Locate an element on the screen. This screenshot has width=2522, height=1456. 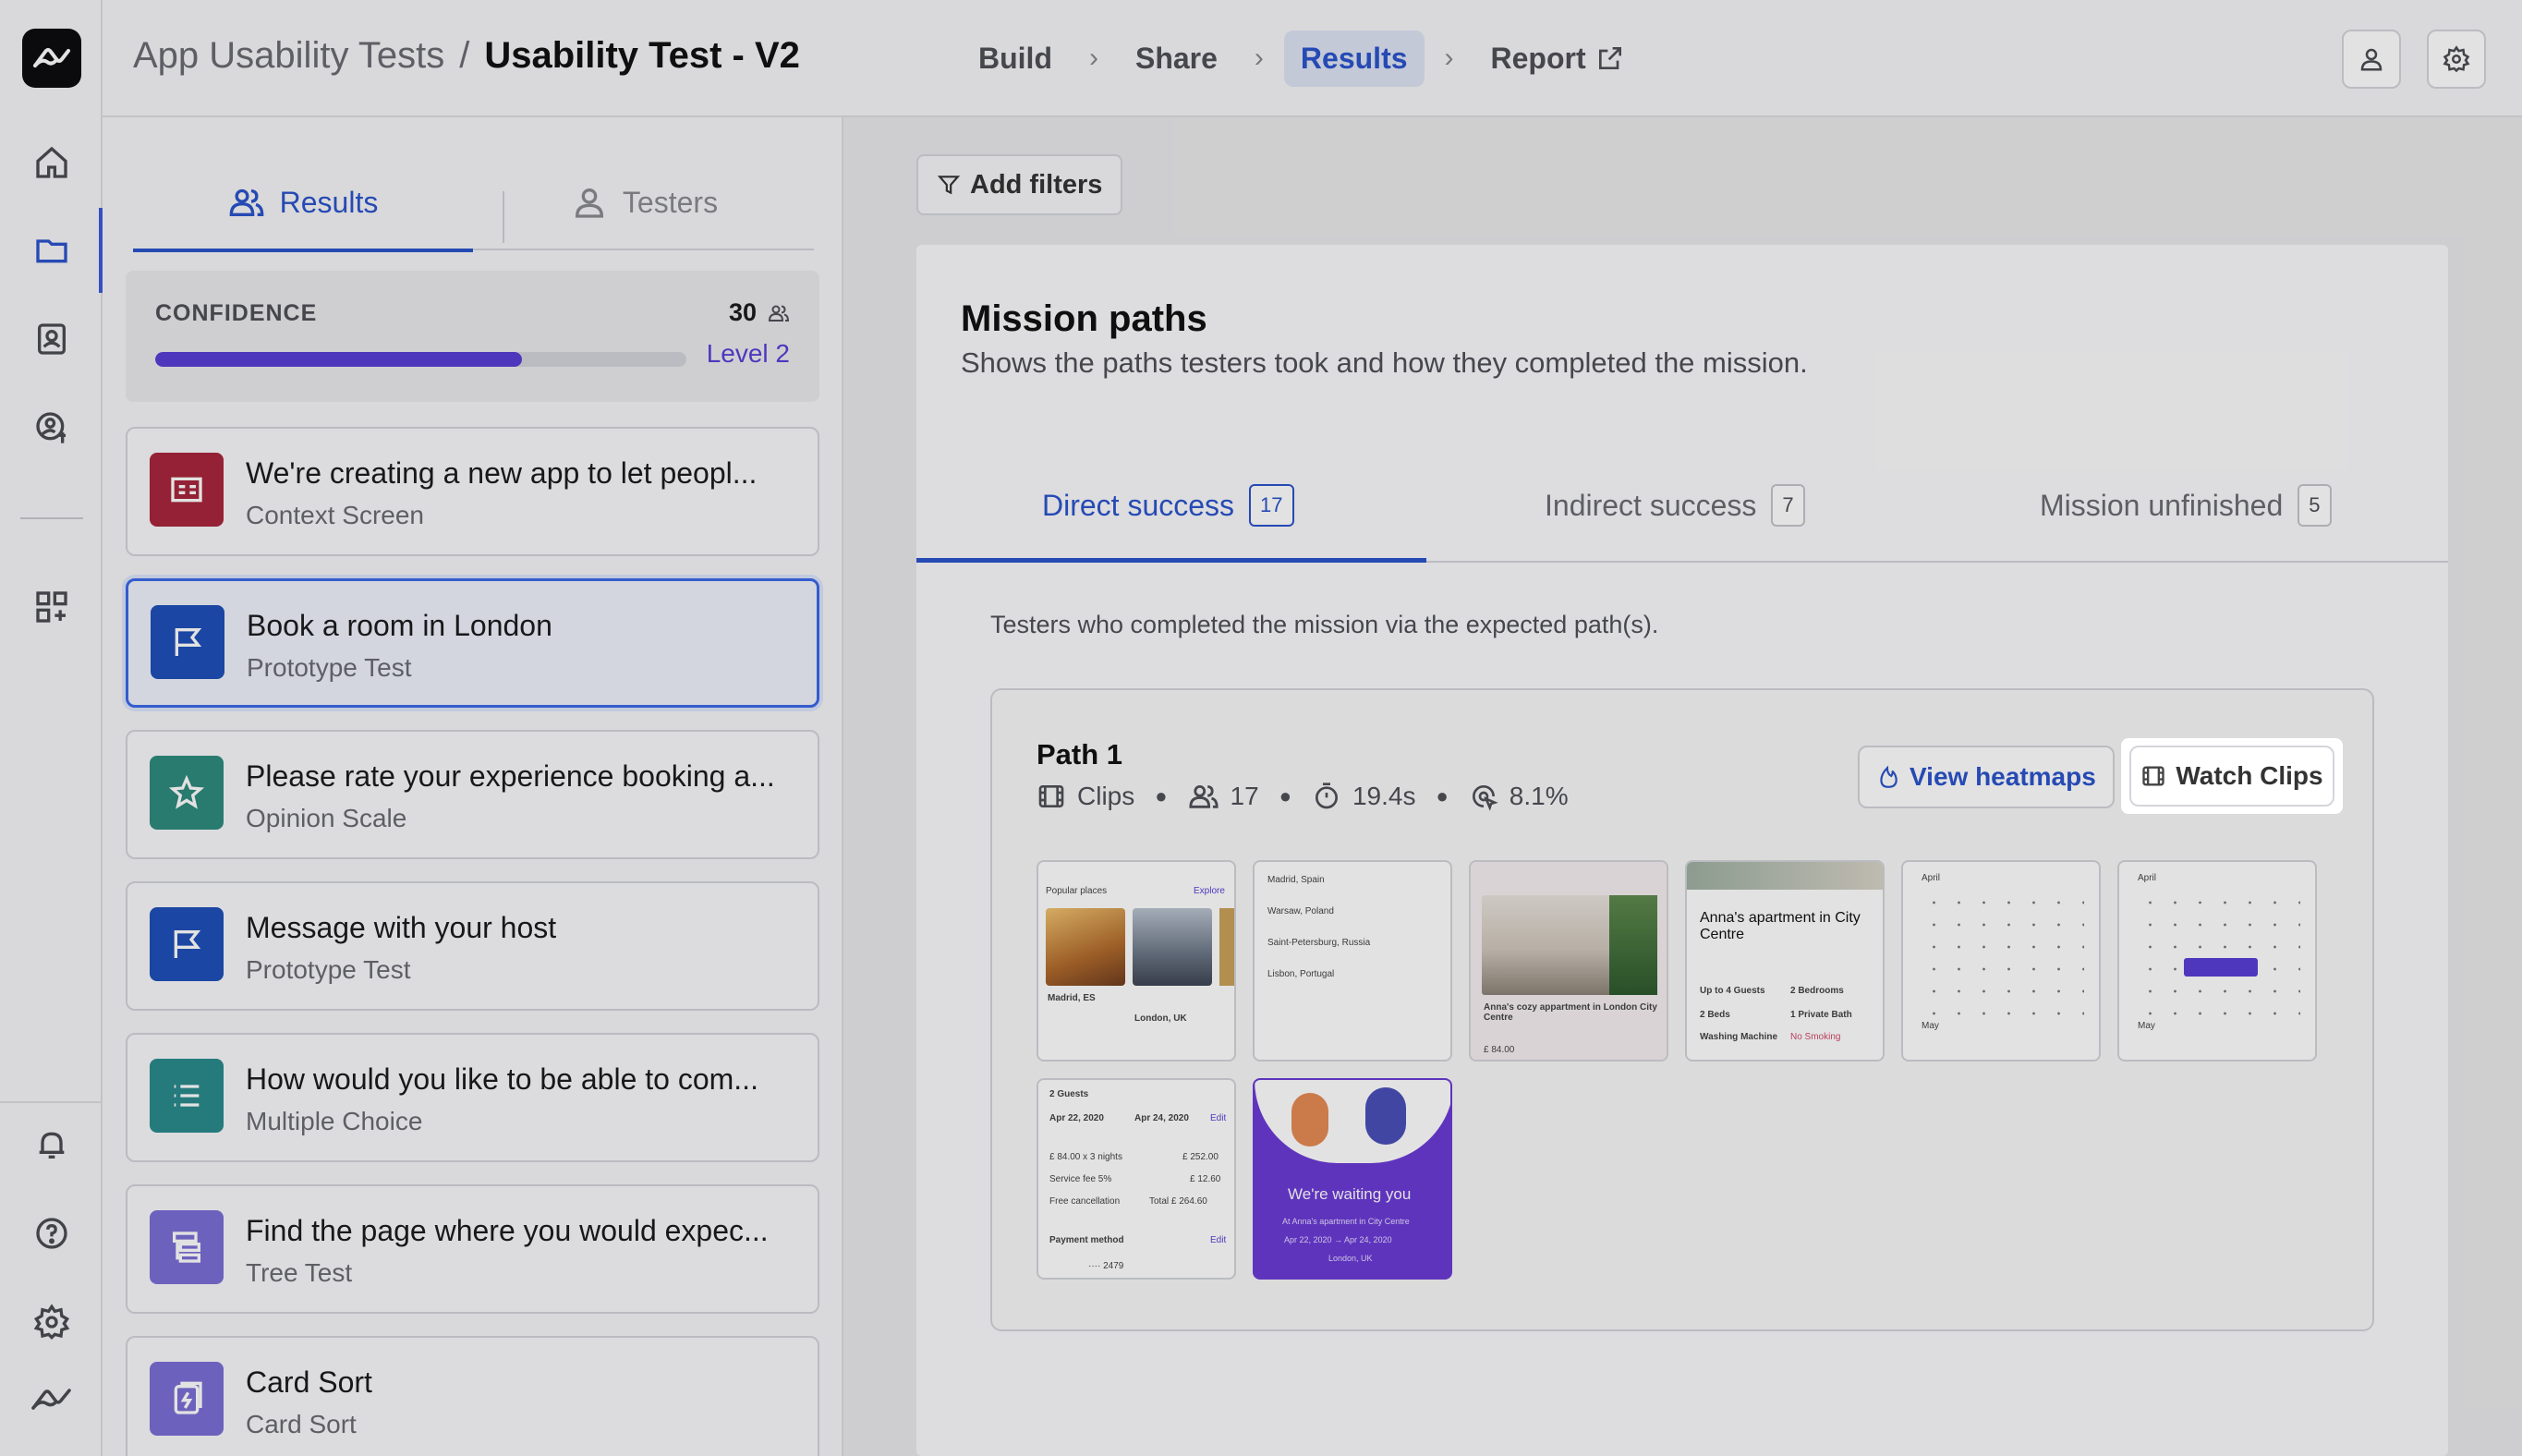
city-photo-partial is located at coordinates (1226, 947).